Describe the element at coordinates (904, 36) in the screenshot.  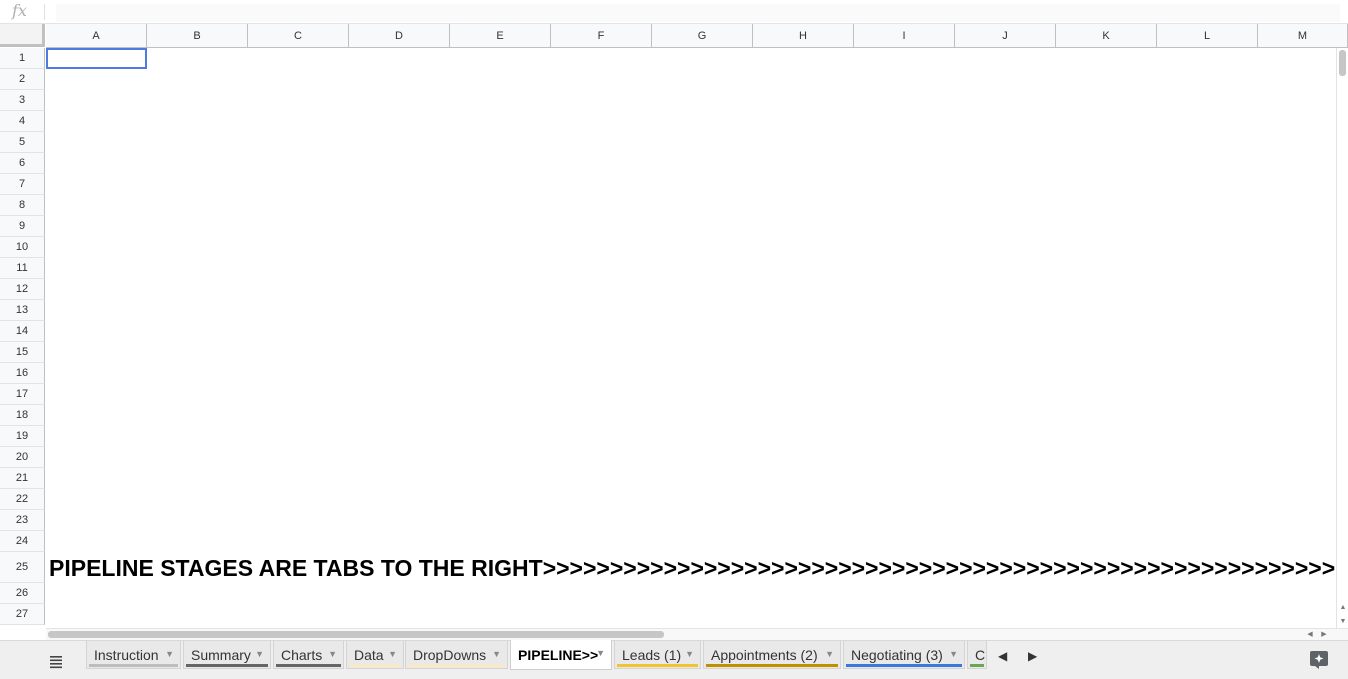
I see `column-header-i: I` at that location.